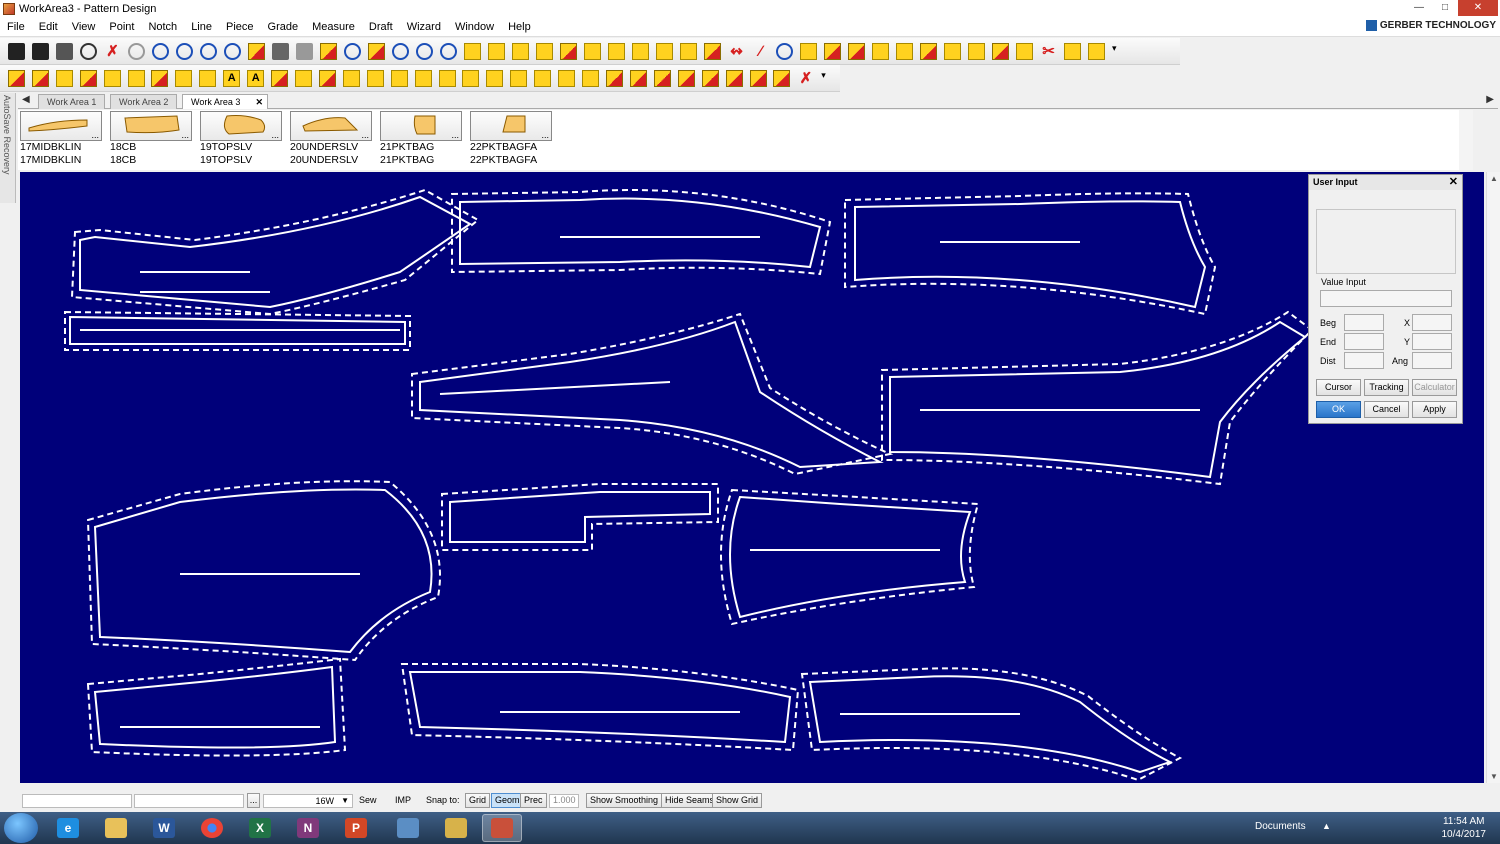  Describe the element at coordinates (1386, 298) in the screenshot. I see `value-input-field` at that location.